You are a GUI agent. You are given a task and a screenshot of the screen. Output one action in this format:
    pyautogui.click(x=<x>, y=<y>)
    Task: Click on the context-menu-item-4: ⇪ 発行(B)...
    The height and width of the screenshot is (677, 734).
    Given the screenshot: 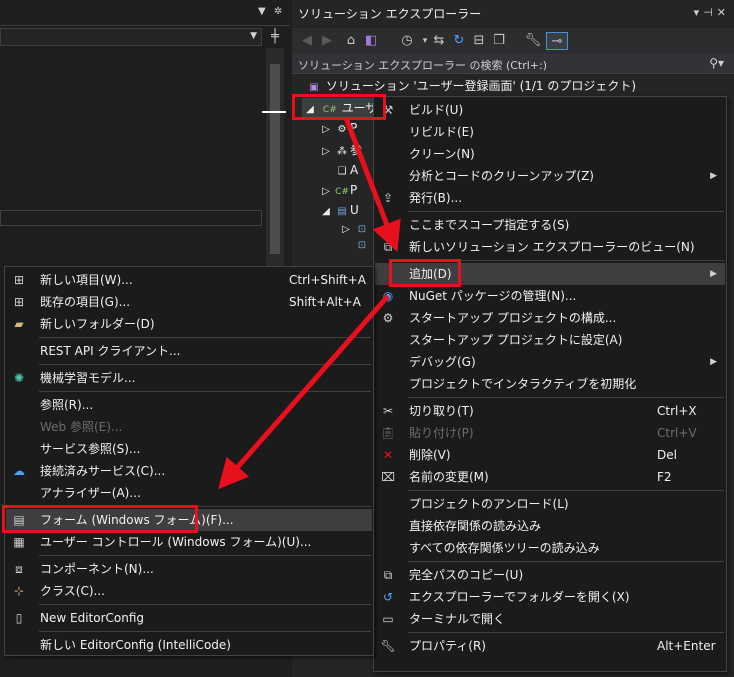 What is the action you would take?
    pyautogui.click(x=550, y=198)
    